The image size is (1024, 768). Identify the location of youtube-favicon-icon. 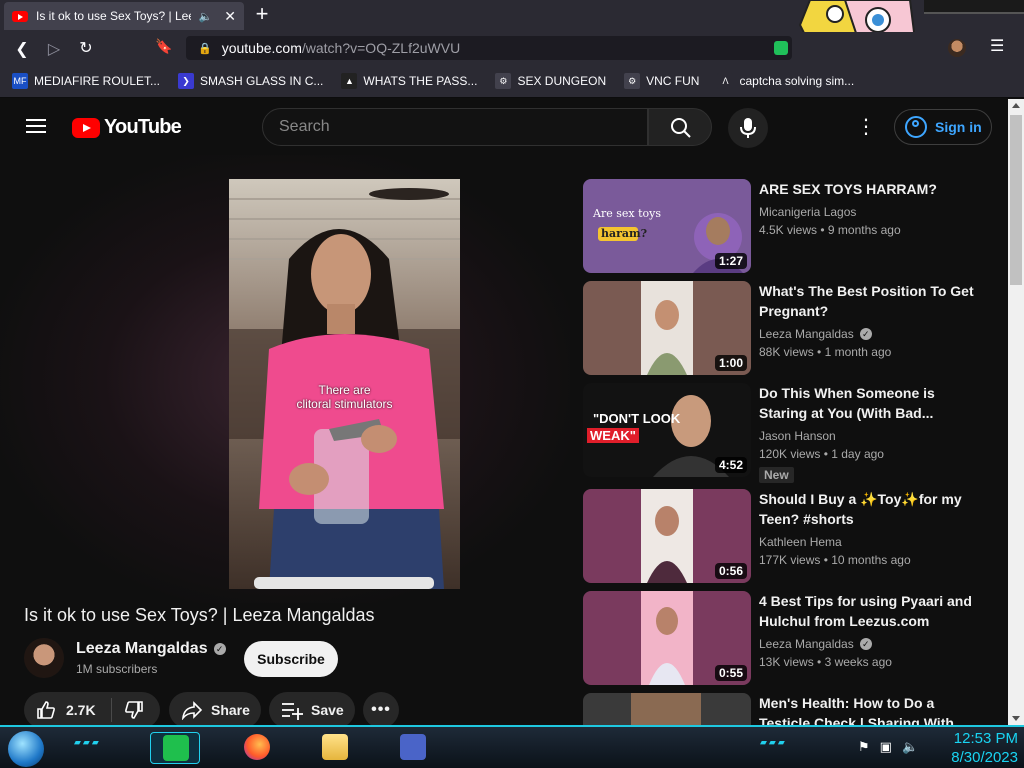
(20, 16).